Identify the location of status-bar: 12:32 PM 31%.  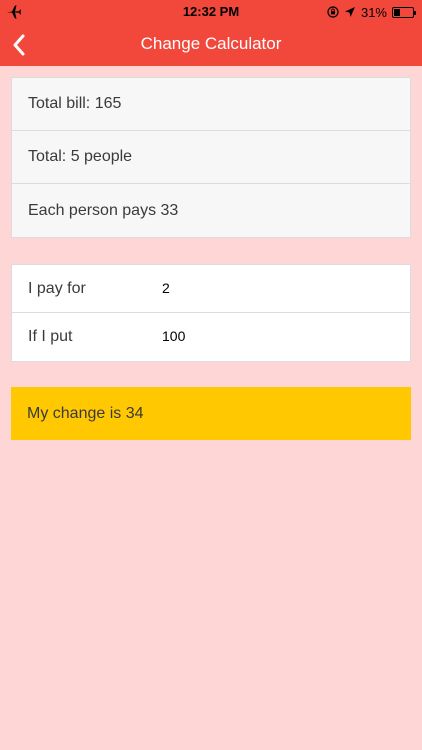
(211, 12).